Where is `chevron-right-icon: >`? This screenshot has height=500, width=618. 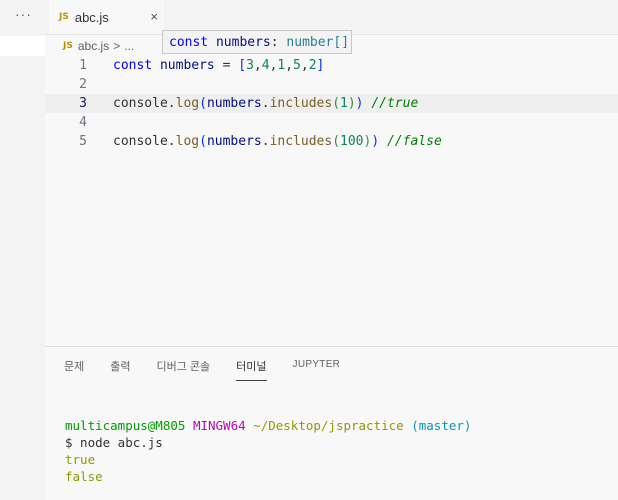
chevron-right-icon: > is located at coordinates (117, 46).